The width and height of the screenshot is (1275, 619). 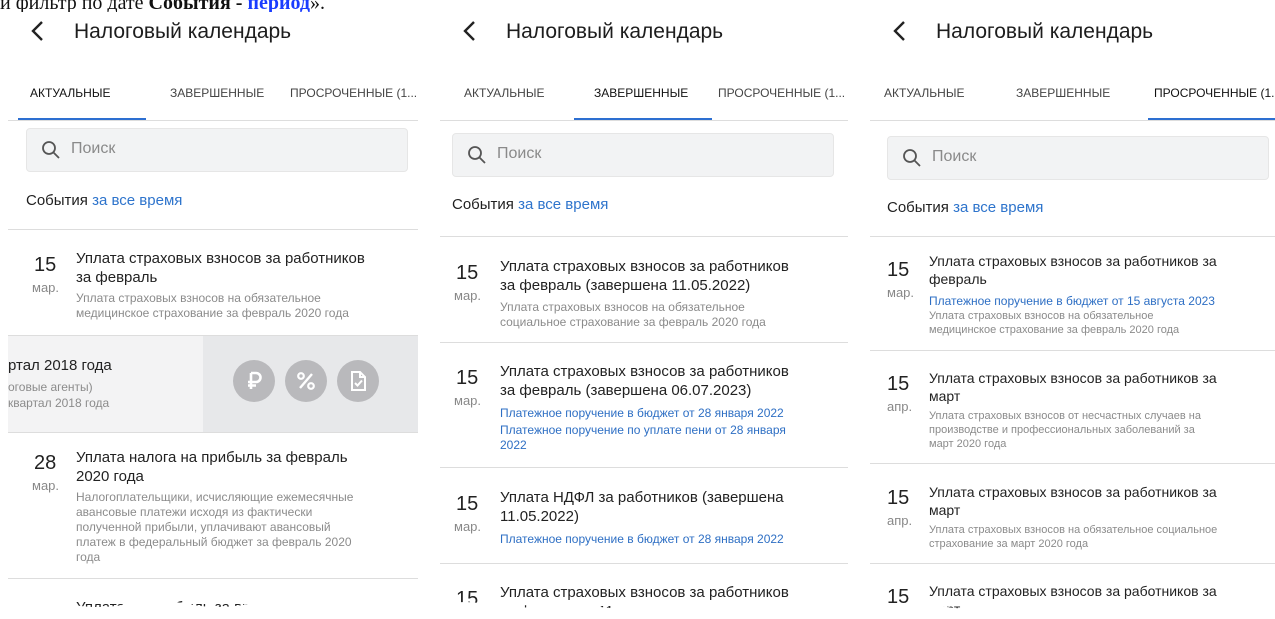 What do you see at coordinates (958, 279) in the screenshot?
I see `event-title: февраль` at bounding box center [958, 279].